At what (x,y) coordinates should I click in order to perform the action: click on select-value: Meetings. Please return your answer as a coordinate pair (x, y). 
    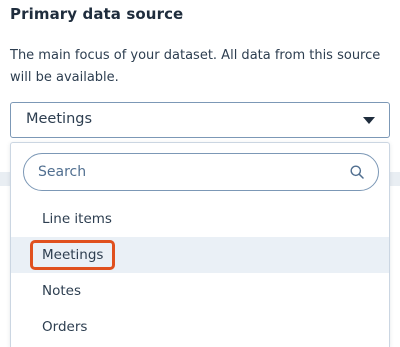
    Looking at the image, I should click on (59, 119).